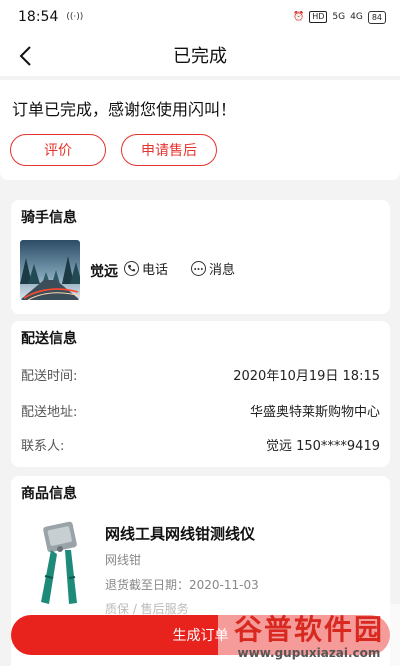 The width and height of the screenshot is (400, 666). What do you see at coordinates (182, 585) in the screenshot?
I see `return-deadline: 退货截至日期：2020-11-03` at bounding box center [182, 585].